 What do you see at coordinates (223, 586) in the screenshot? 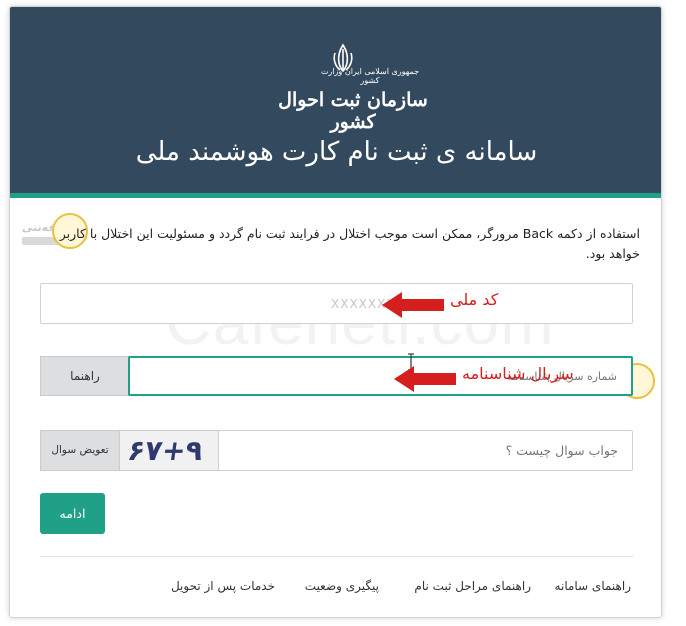
I see `footer-link-after-delivery: خدمات پس از تحویل` at bounding box center [223, 586].